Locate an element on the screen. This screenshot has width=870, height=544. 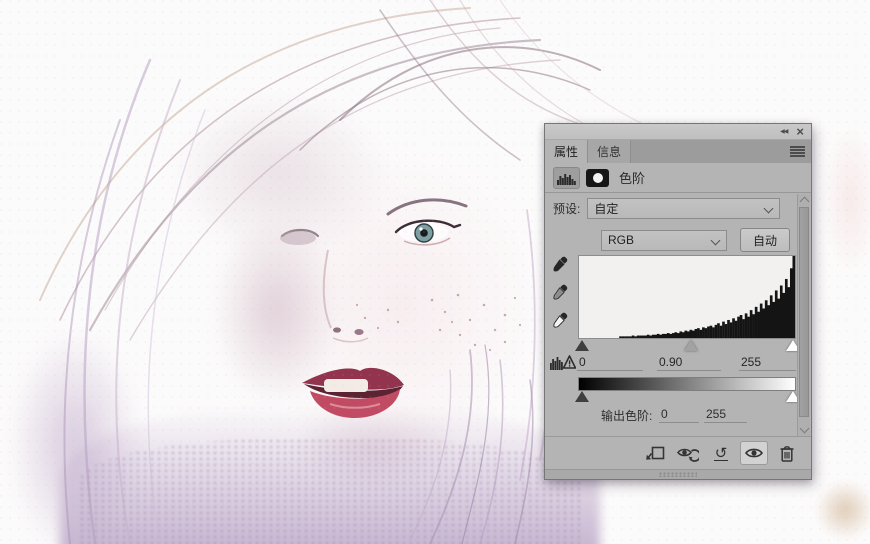
gray-point-eyedropper-icon is located at coordinates (560, 291).